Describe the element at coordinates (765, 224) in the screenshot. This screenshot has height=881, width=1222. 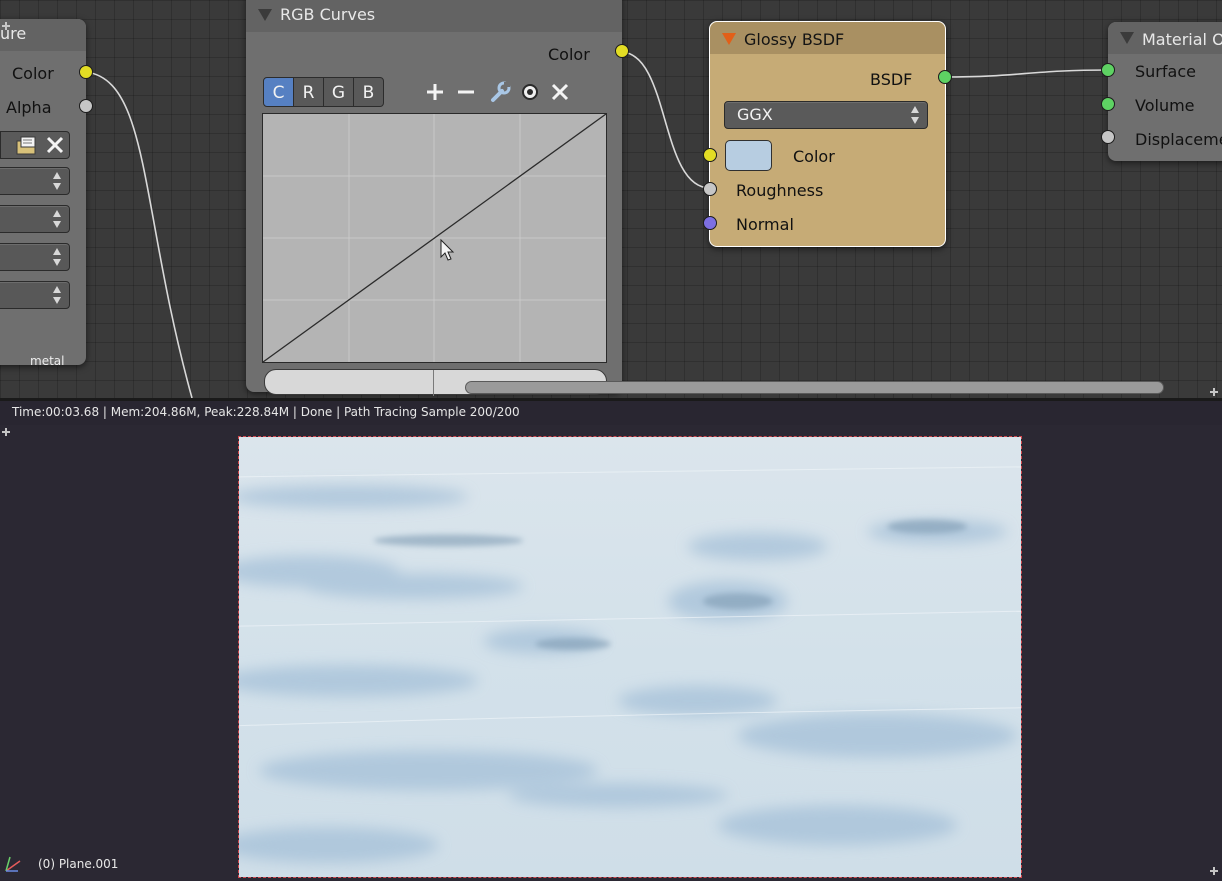
I see `input-label-normal: Normal` at that location.